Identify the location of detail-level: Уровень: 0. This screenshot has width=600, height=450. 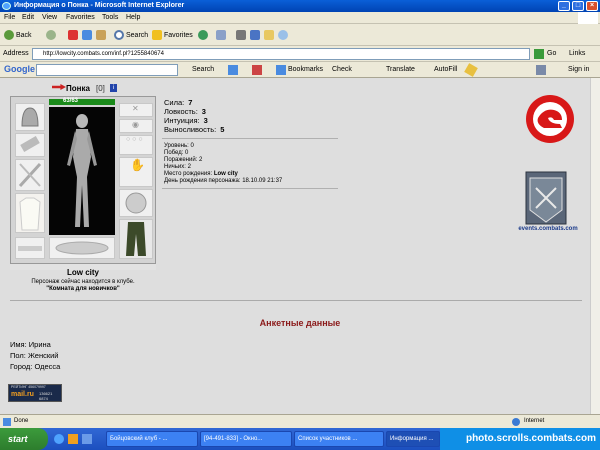
(179, 146).